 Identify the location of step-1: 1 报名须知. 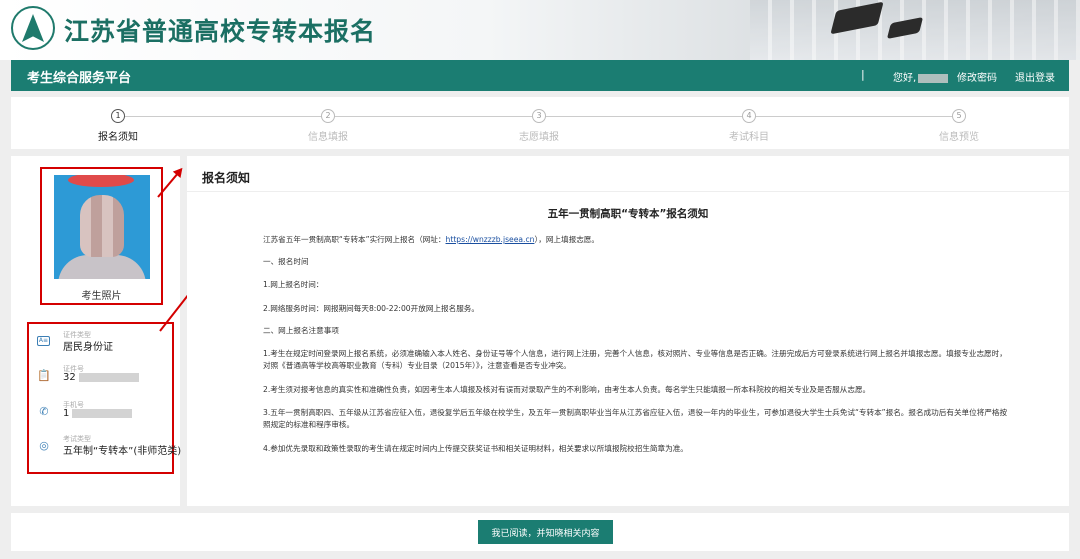
(118, 126).